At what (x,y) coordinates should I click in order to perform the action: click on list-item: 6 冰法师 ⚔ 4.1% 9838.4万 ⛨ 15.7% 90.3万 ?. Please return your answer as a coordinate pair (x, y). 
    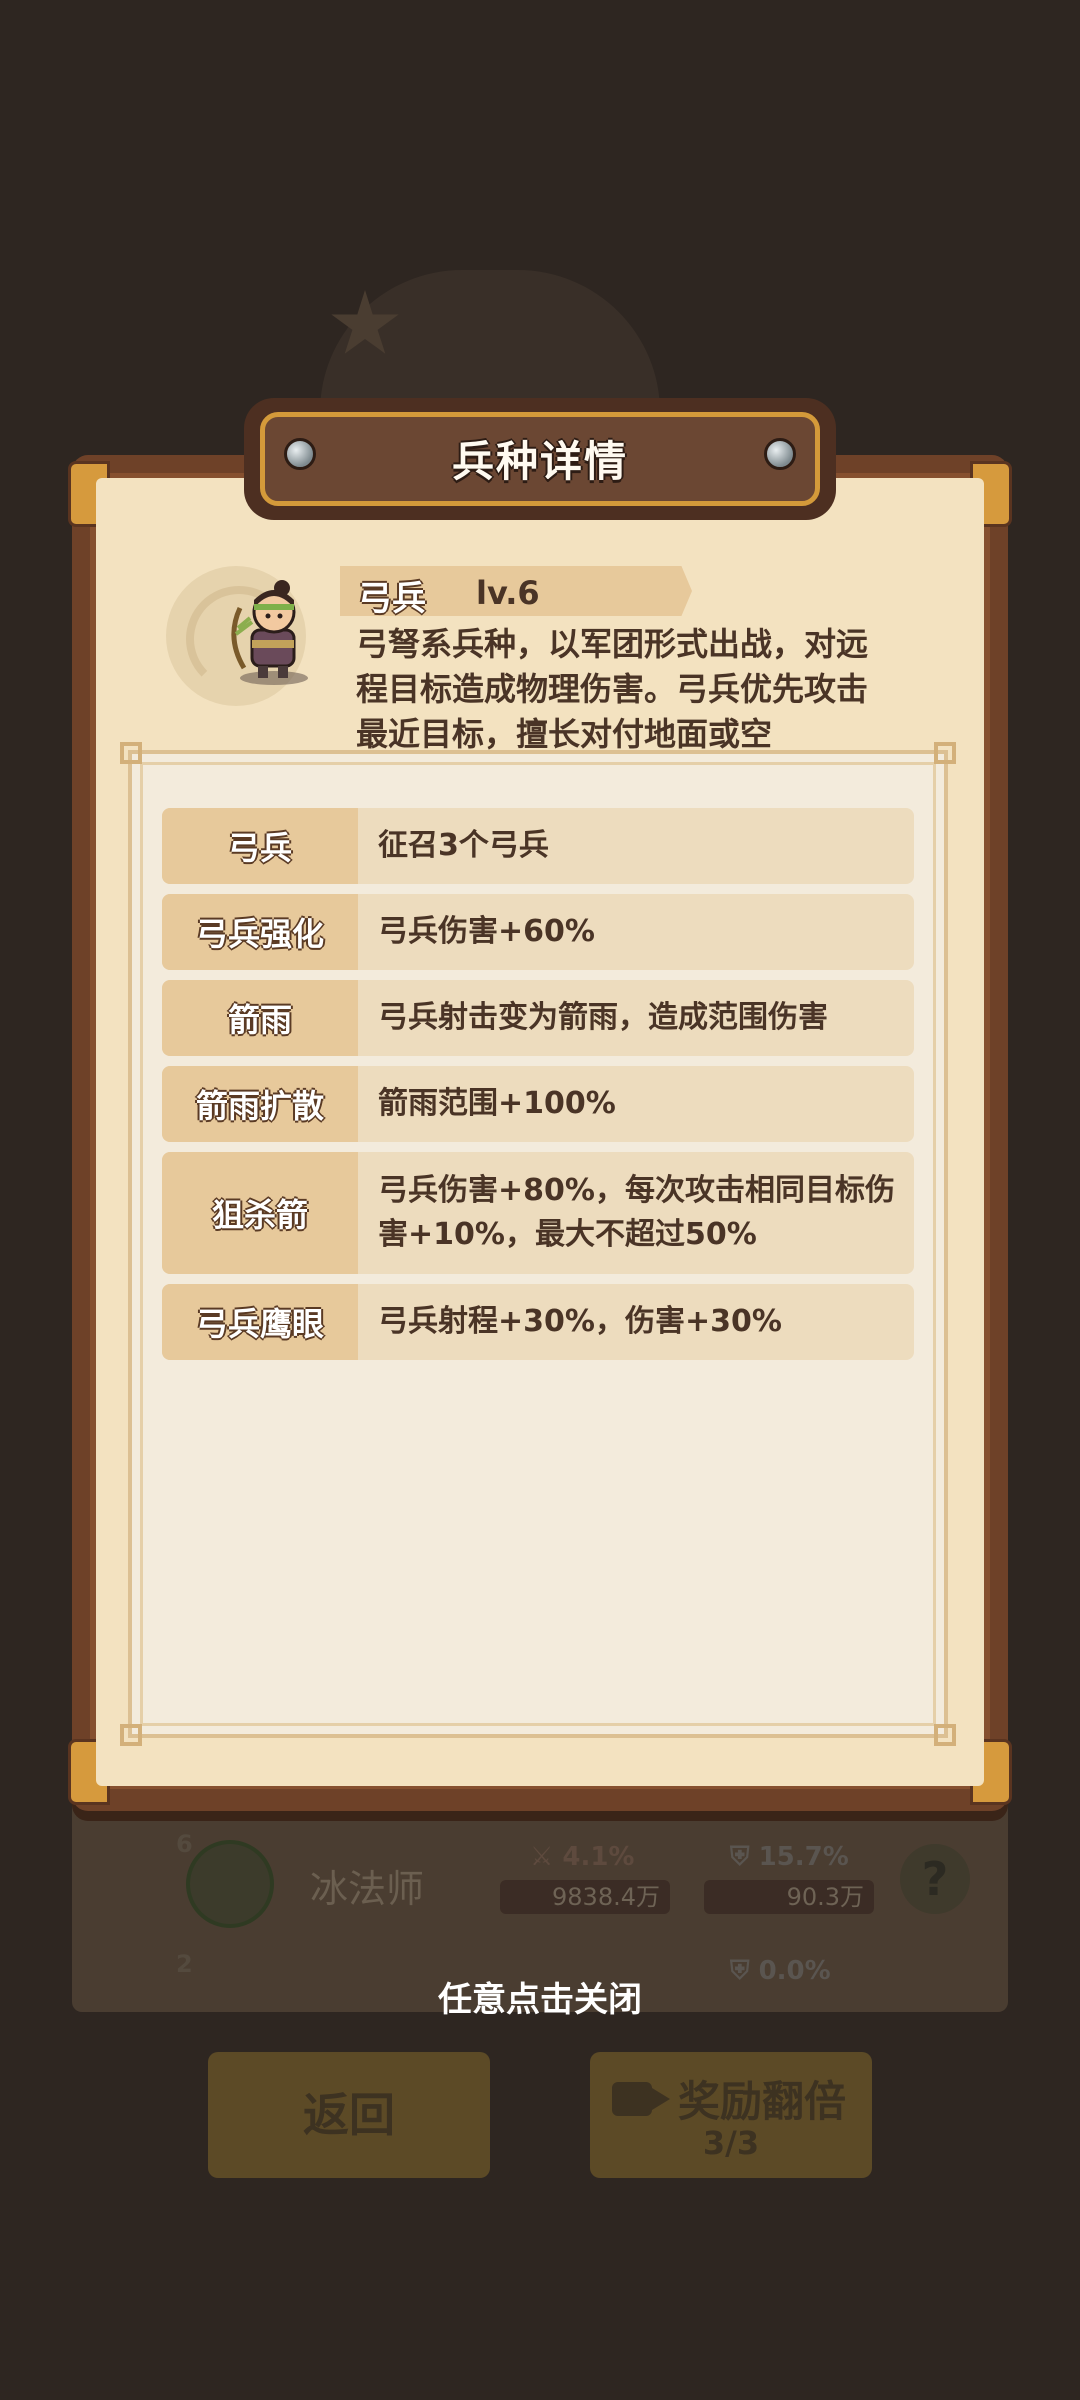
    Looking at the image, I should click on (540, 1885).